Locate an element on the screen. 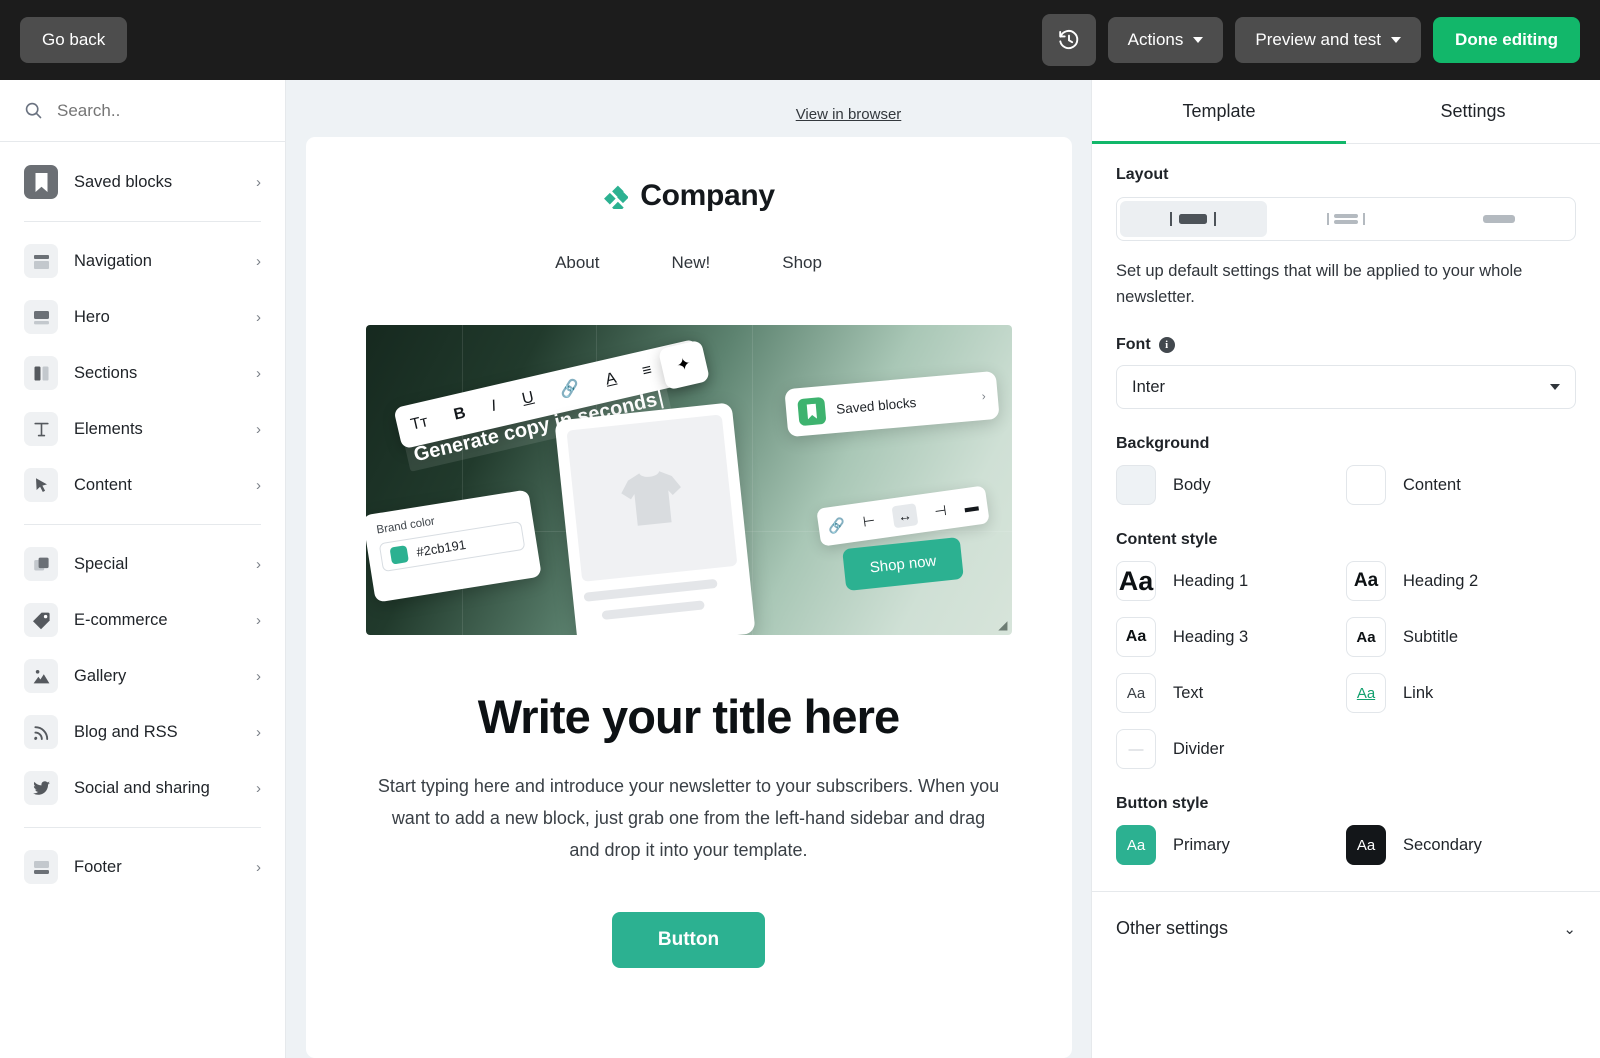 The image size is (1600, 1058). background-heading: Background is located at coordinates (1163, 444).